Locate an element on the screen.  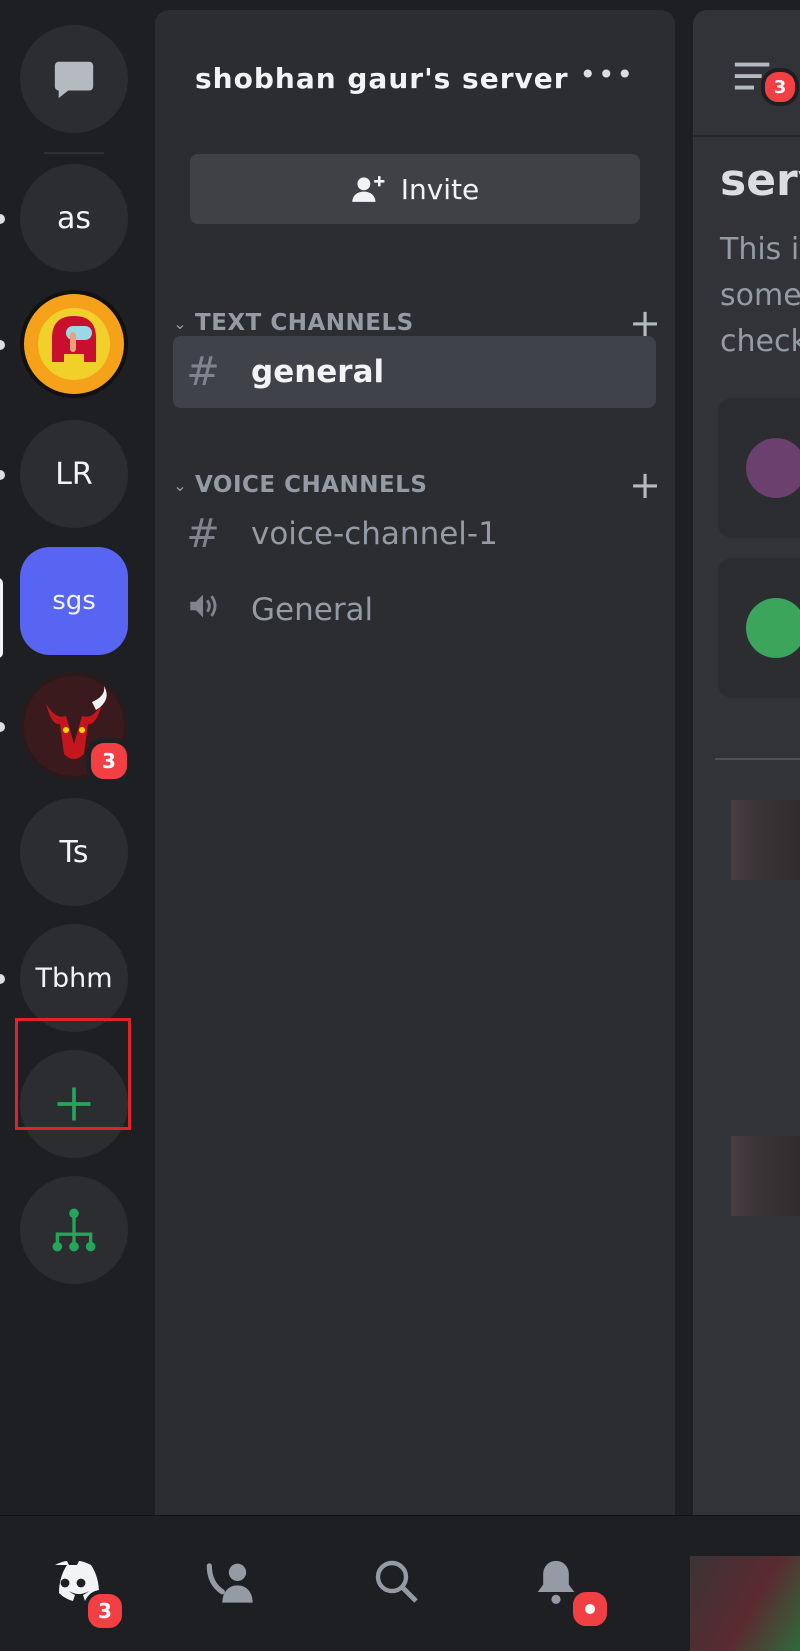
profile-tab is located at coordinates (745, 1603).